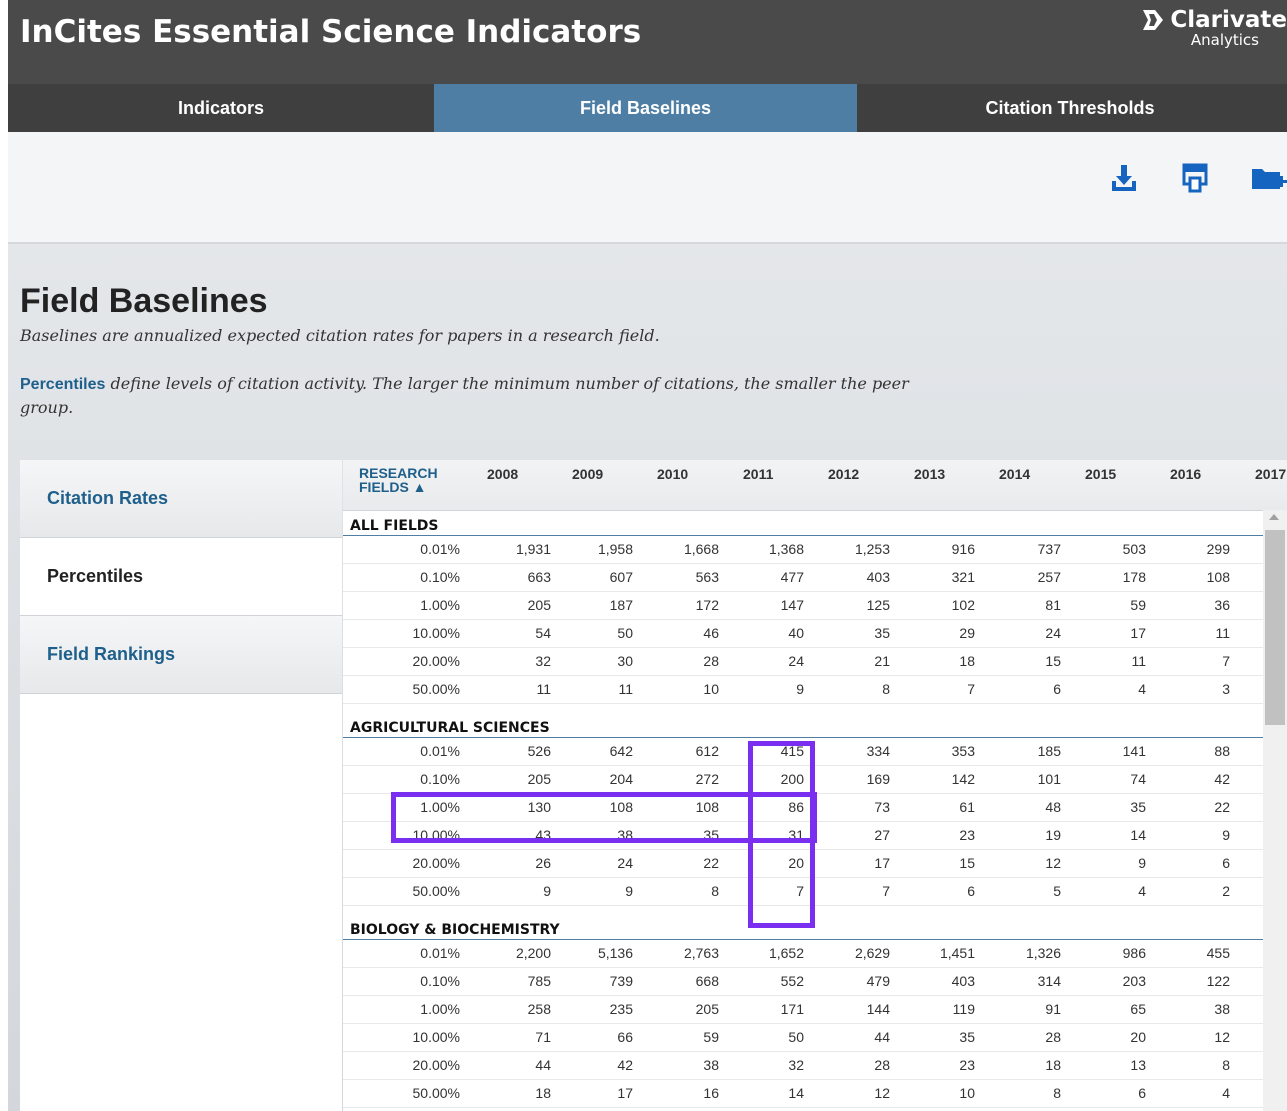 Image resolution: width=1287 pixels, height=1111 pixels. What do you see at coordinates (587, 474) in the screenshot?
I see `year-header-2009: 2009` at bounding box center [587, 474].